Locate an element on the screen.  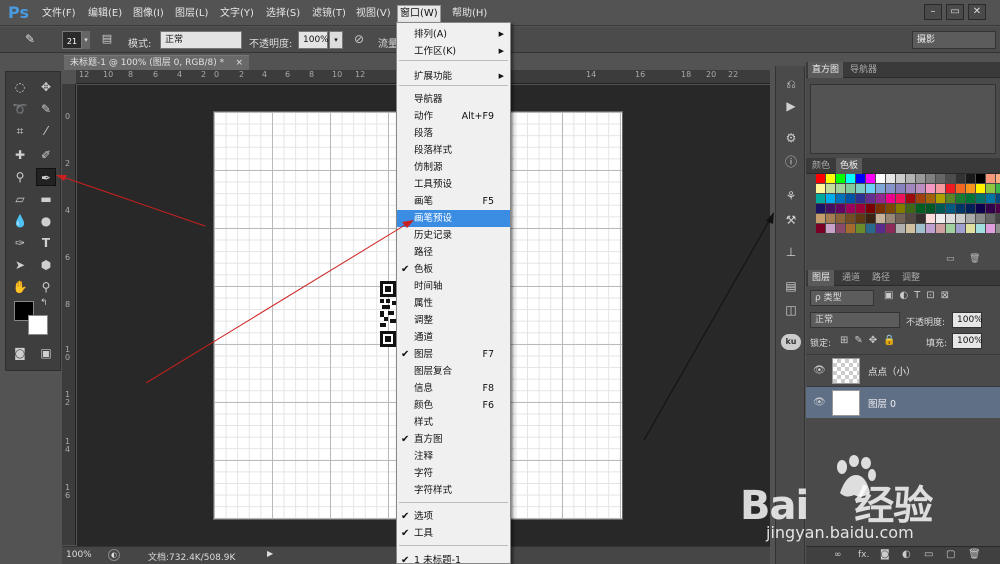
paragraph-panel-icon: ⊥ is located at coordinates (791, 252).